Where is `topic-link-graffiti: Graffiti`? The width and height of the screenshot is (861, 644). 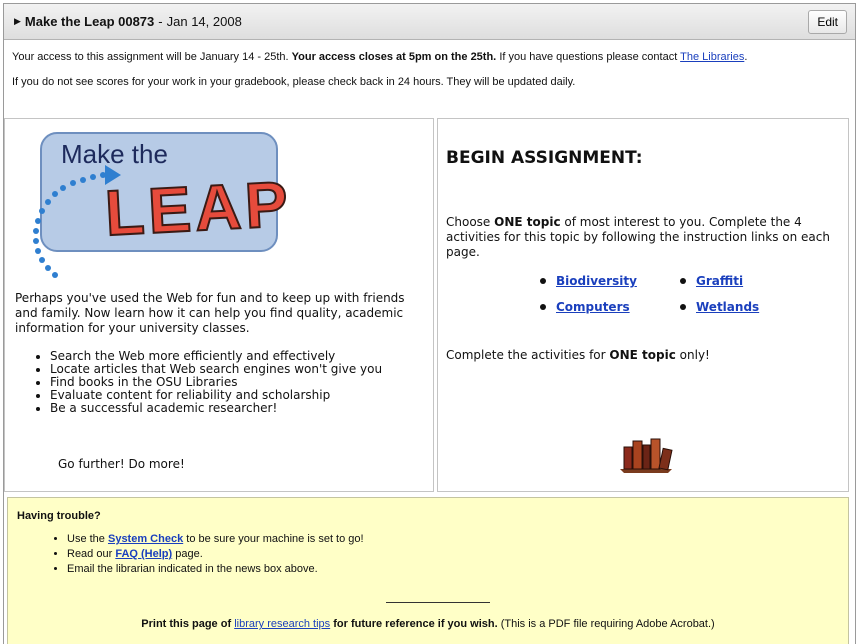
topic-link-graffiti: Graffiti is located at coordinates (719, 281).